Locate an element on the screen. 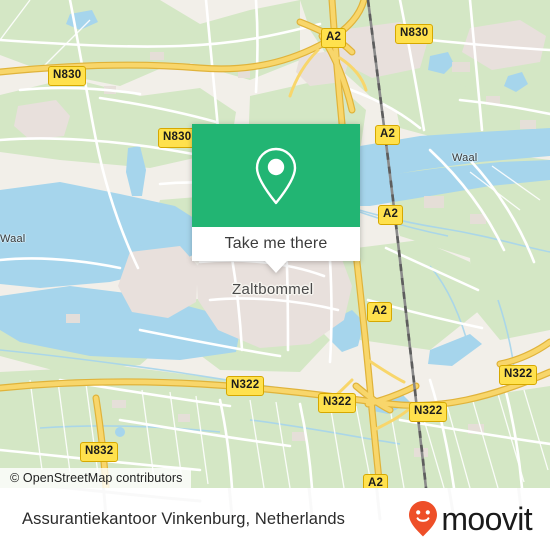 The width and height of the screenshot is (550, 550). popup-tail-pointer is located at coordinates (276, 267).